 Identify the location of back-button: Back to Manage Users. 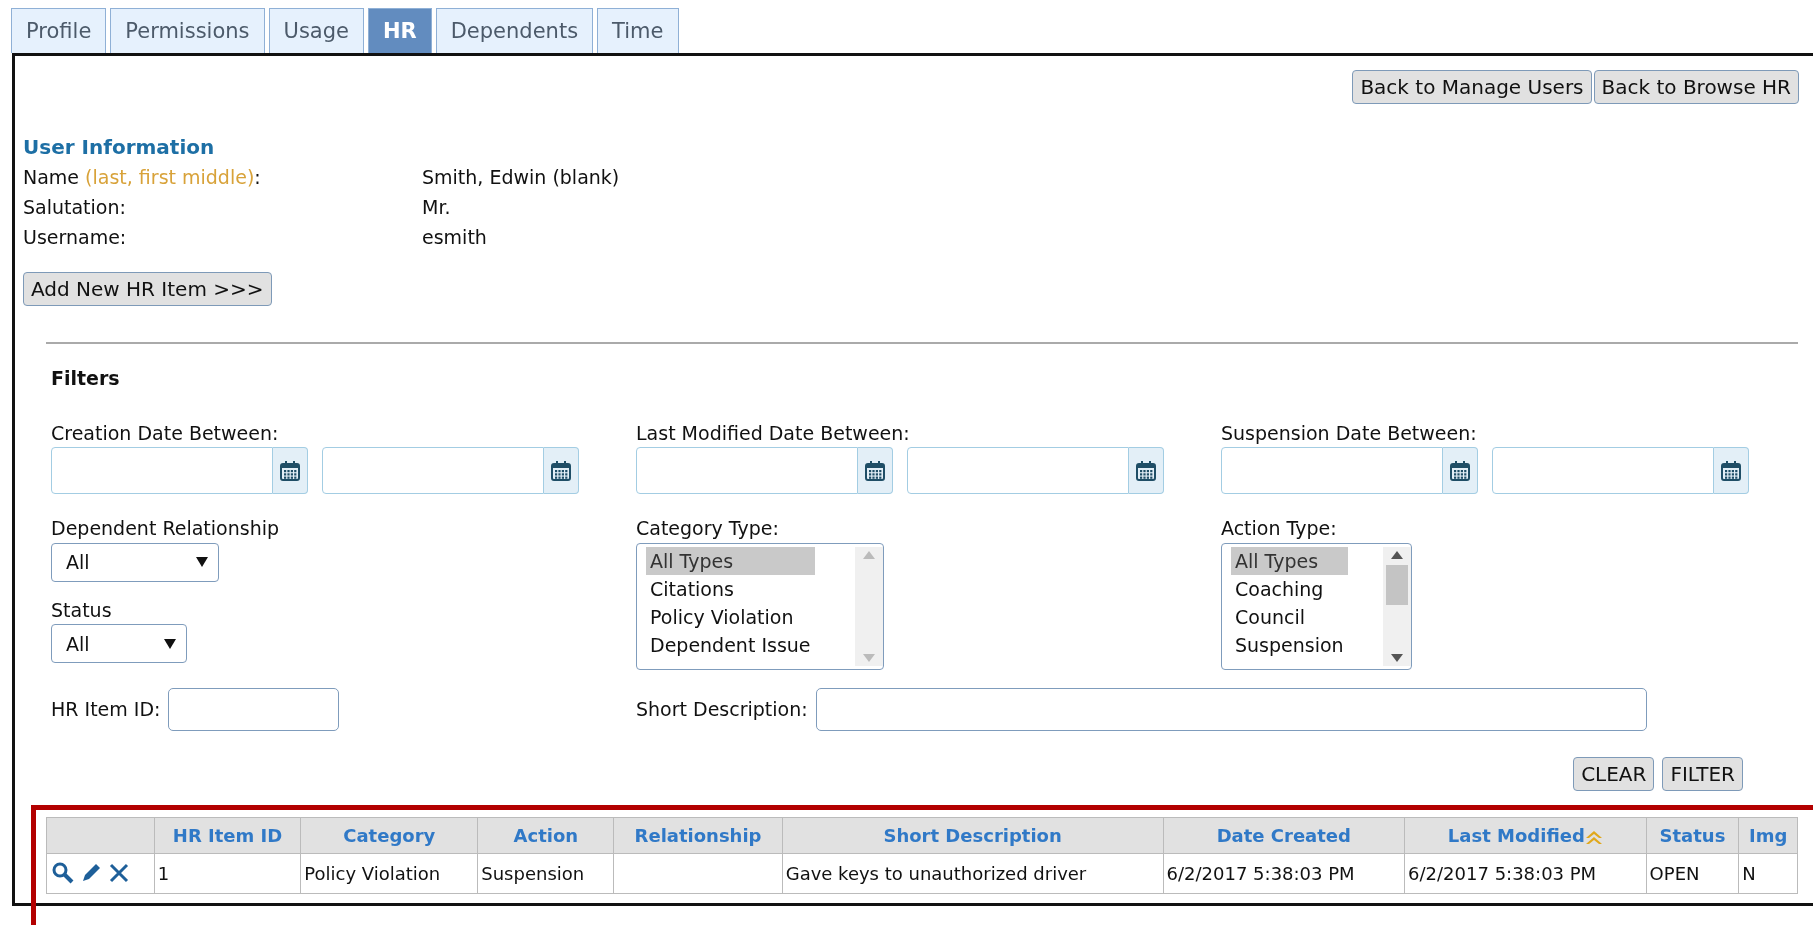
(1472, 87).